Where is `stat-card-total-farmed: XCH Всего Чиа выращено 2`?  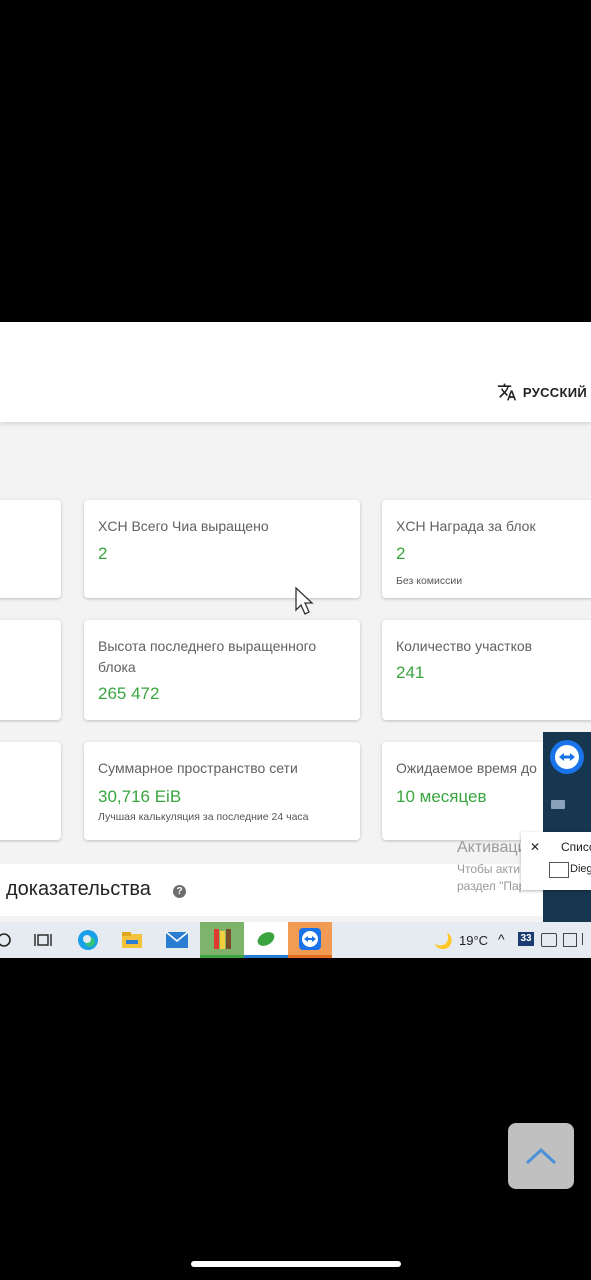 stat-card-total-farmed: XCH Всего Чиа выращено 2 is located at coordinates (222, 549).